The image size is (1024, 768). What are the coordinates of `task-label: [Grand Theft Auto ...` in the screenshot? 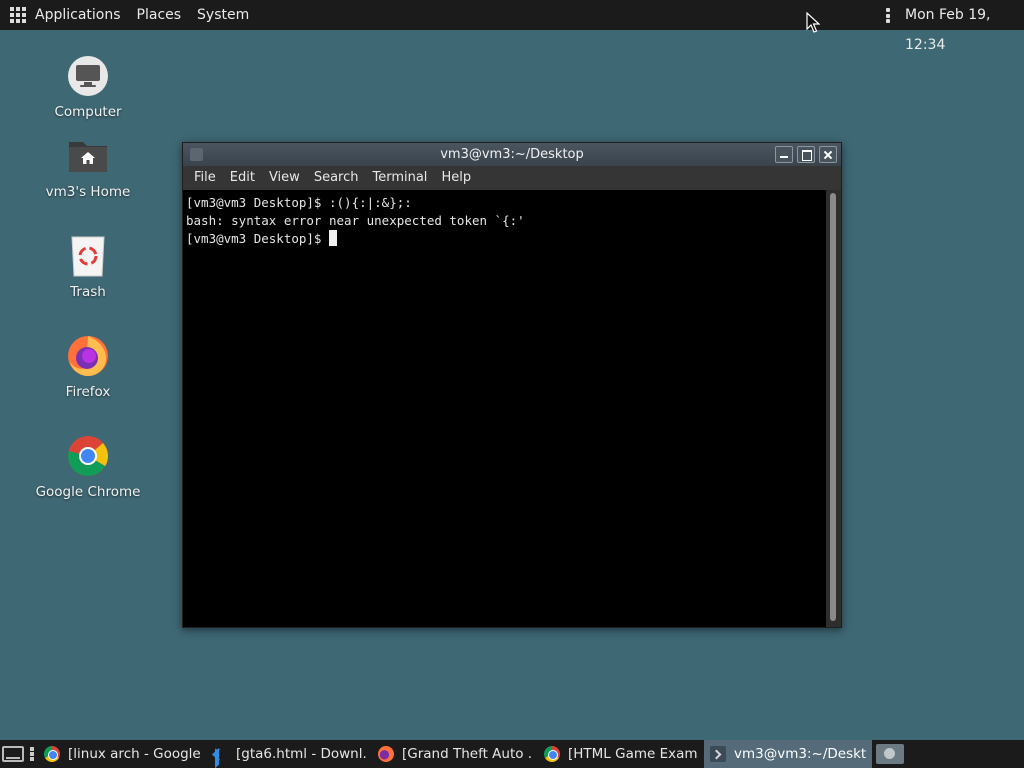 It's located at (467, 754).